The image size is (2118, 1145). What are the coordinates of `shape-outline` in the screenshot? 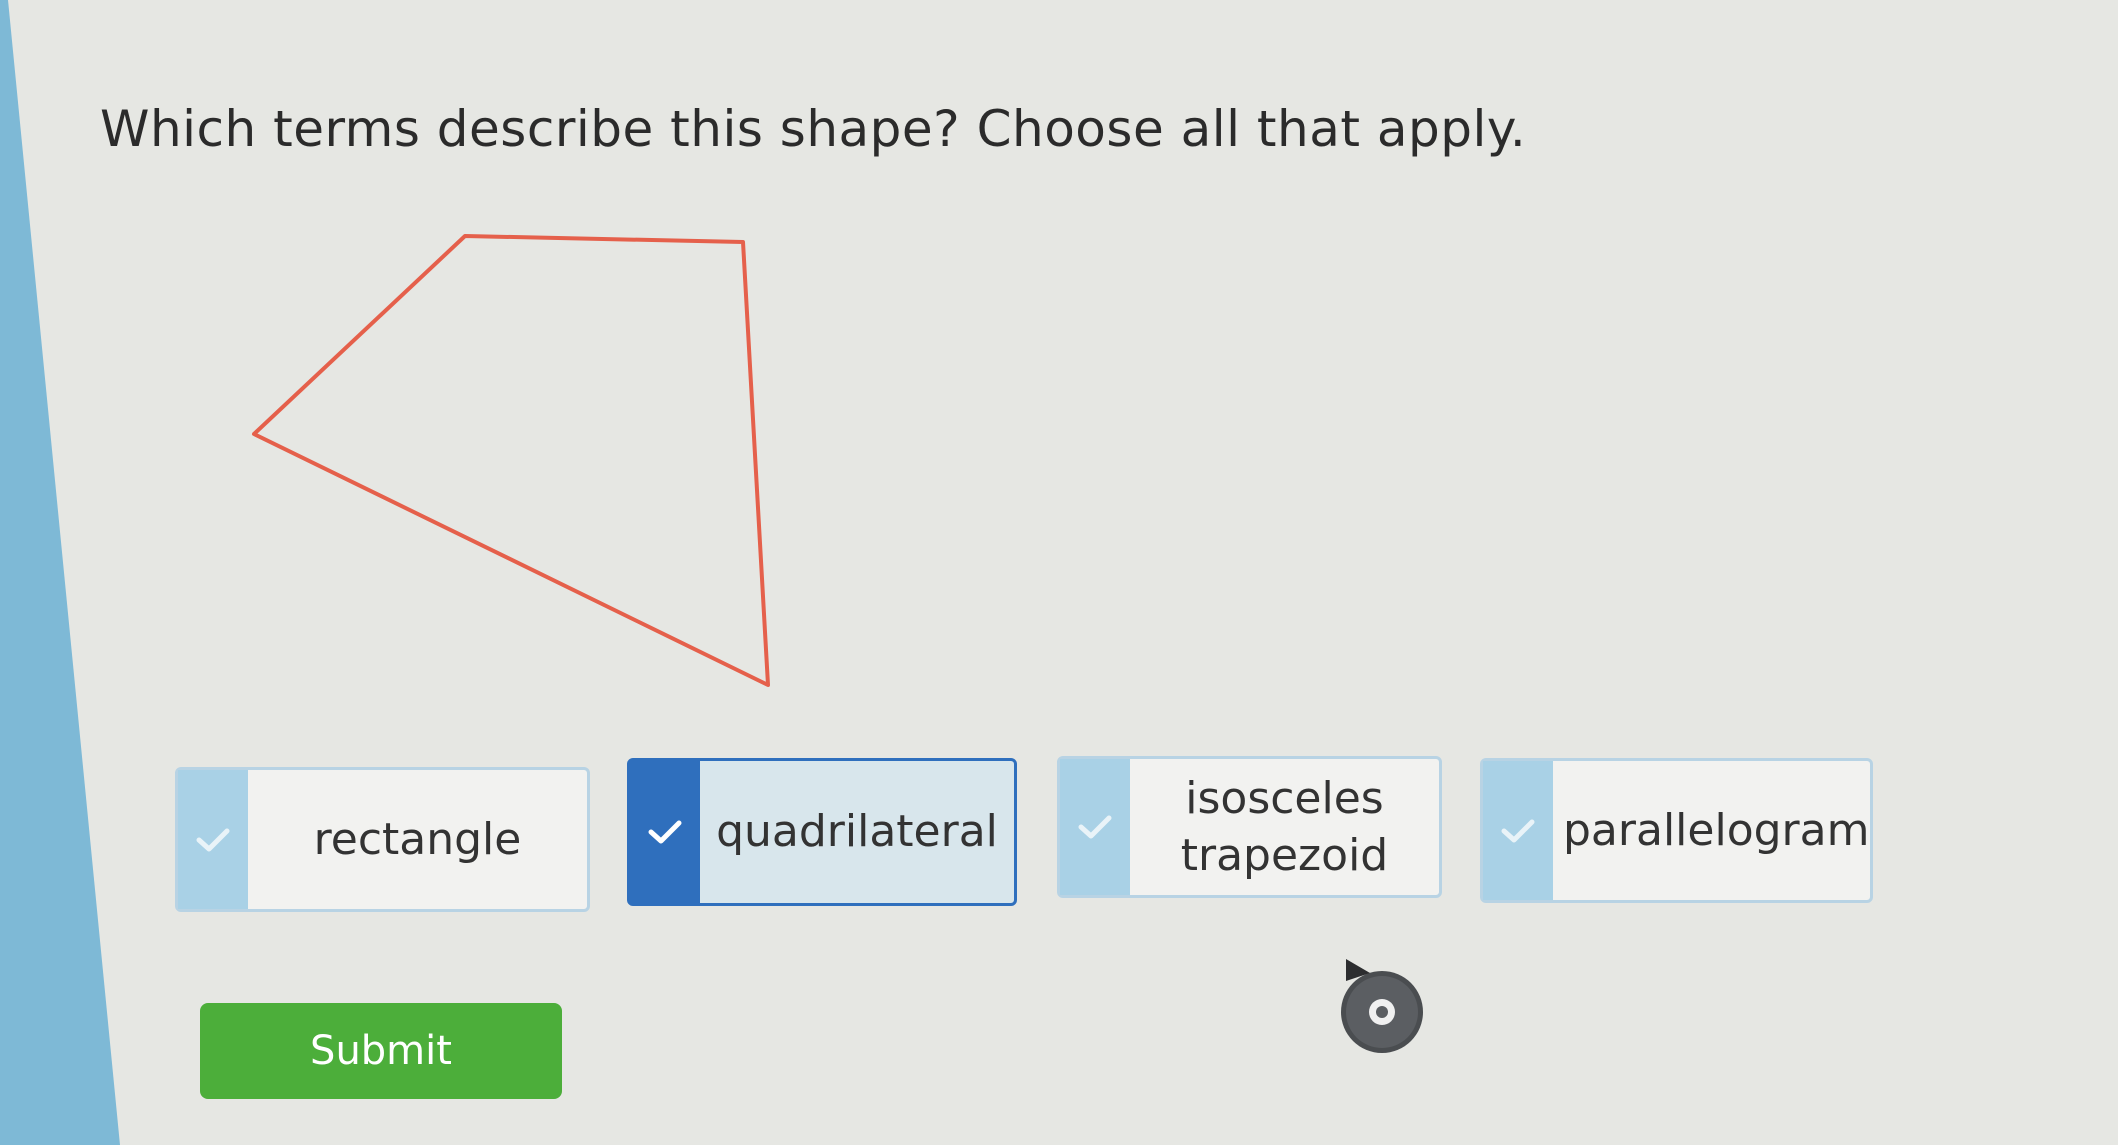 It's located at (511, 460).